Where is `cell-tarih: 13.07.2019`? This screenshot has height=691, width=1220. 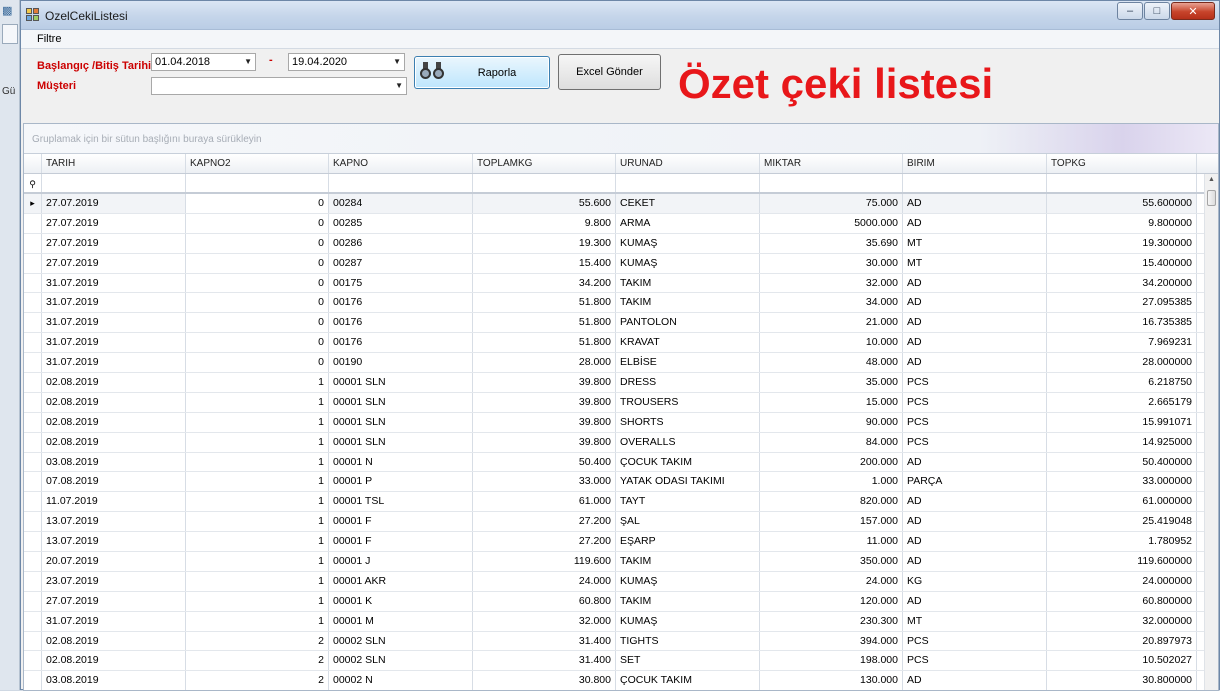
cell-tarih: 13.07.2019 is located at coordinates (114, 522).